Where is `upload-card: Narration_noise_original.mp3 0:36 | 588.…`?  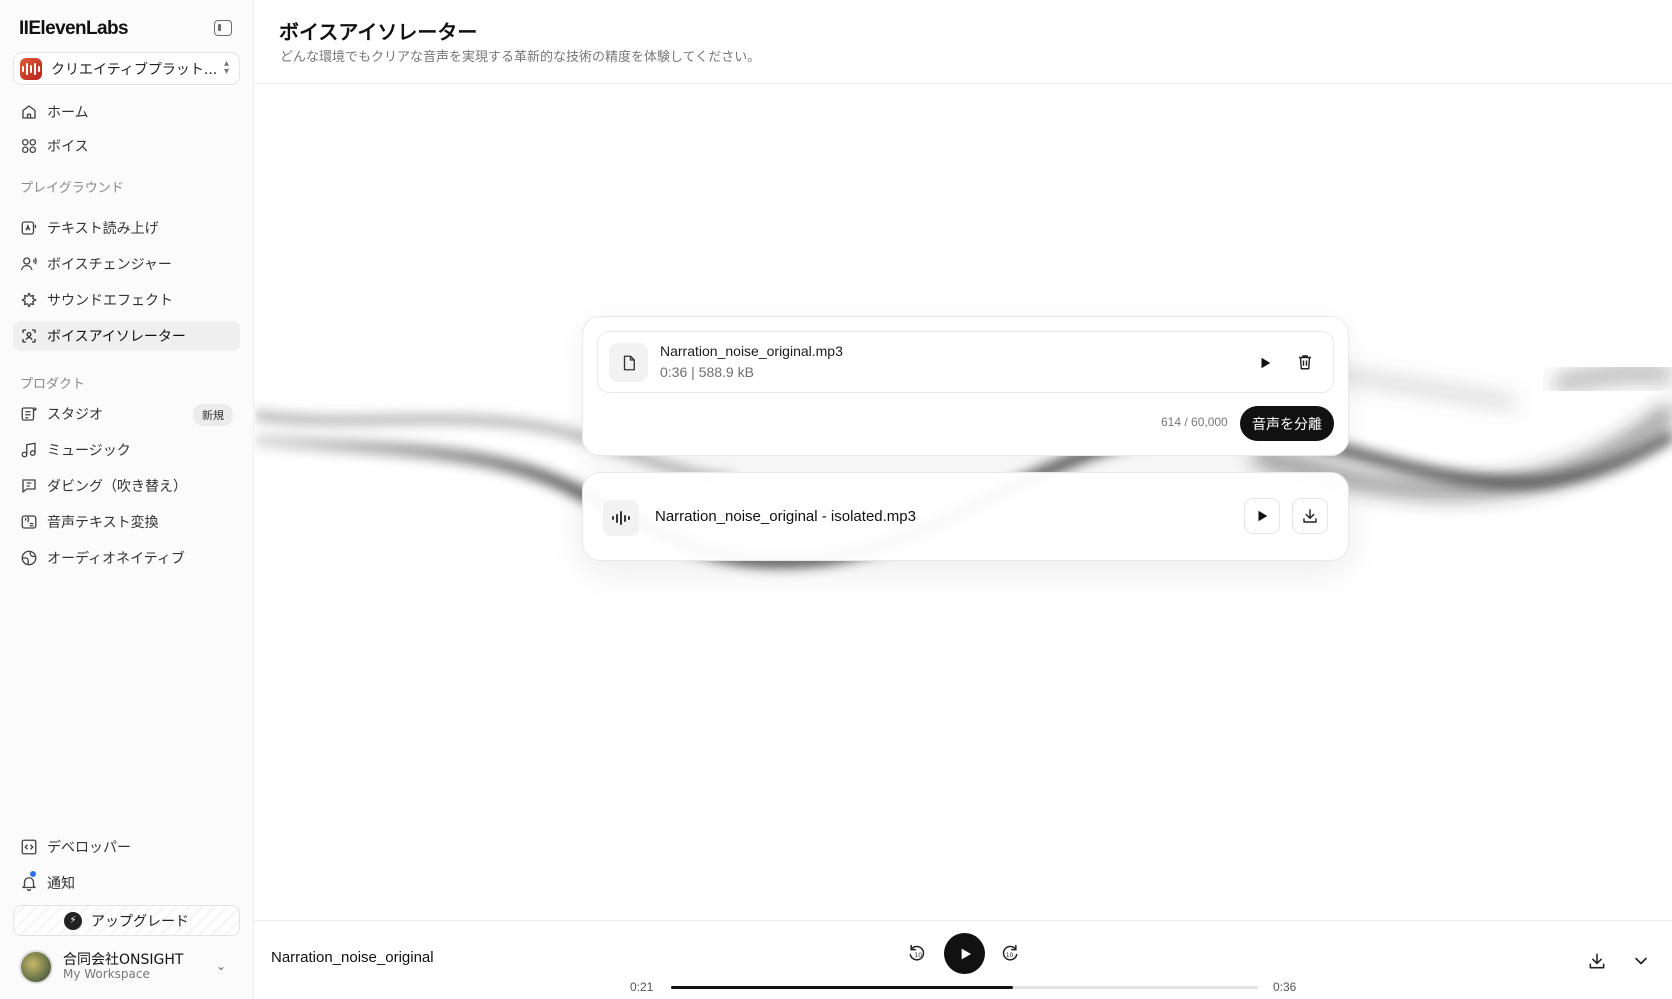 upload-card: Narration_noise_original.mp3 0:36 | 588.… is located at coordinates (965, 386).